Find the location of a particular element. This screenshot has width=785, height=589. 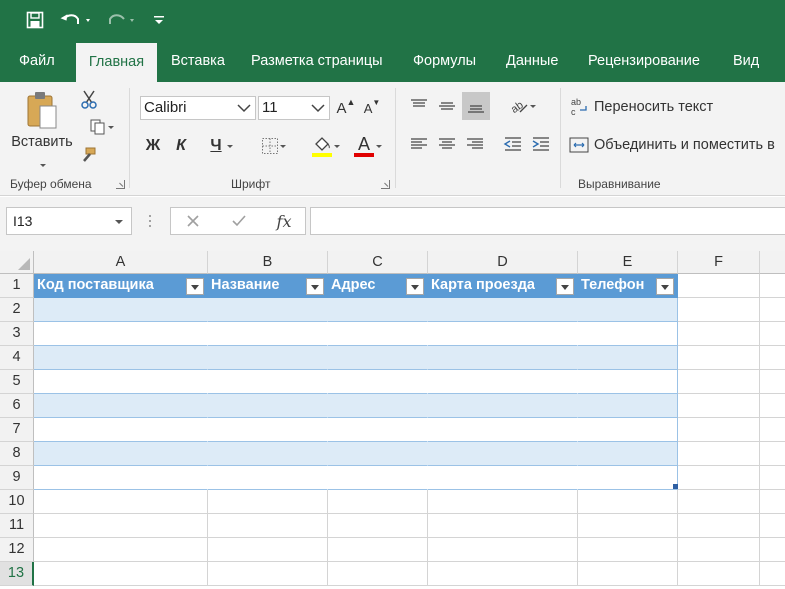

borders-button is located at coordinates (270, 146).